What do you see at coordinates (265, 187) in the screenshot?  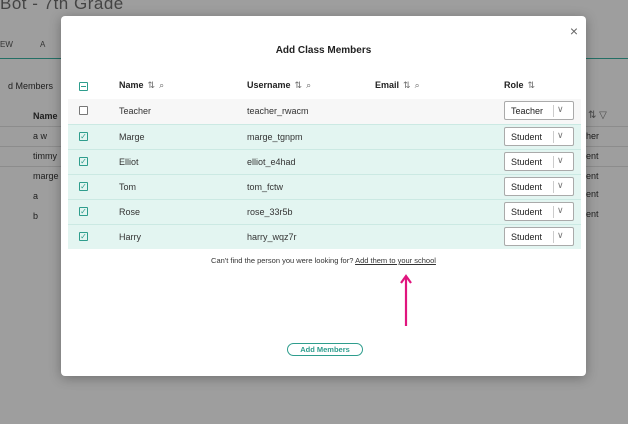 I see `member-username: tom_fctw` at bounding box center [265, 187].